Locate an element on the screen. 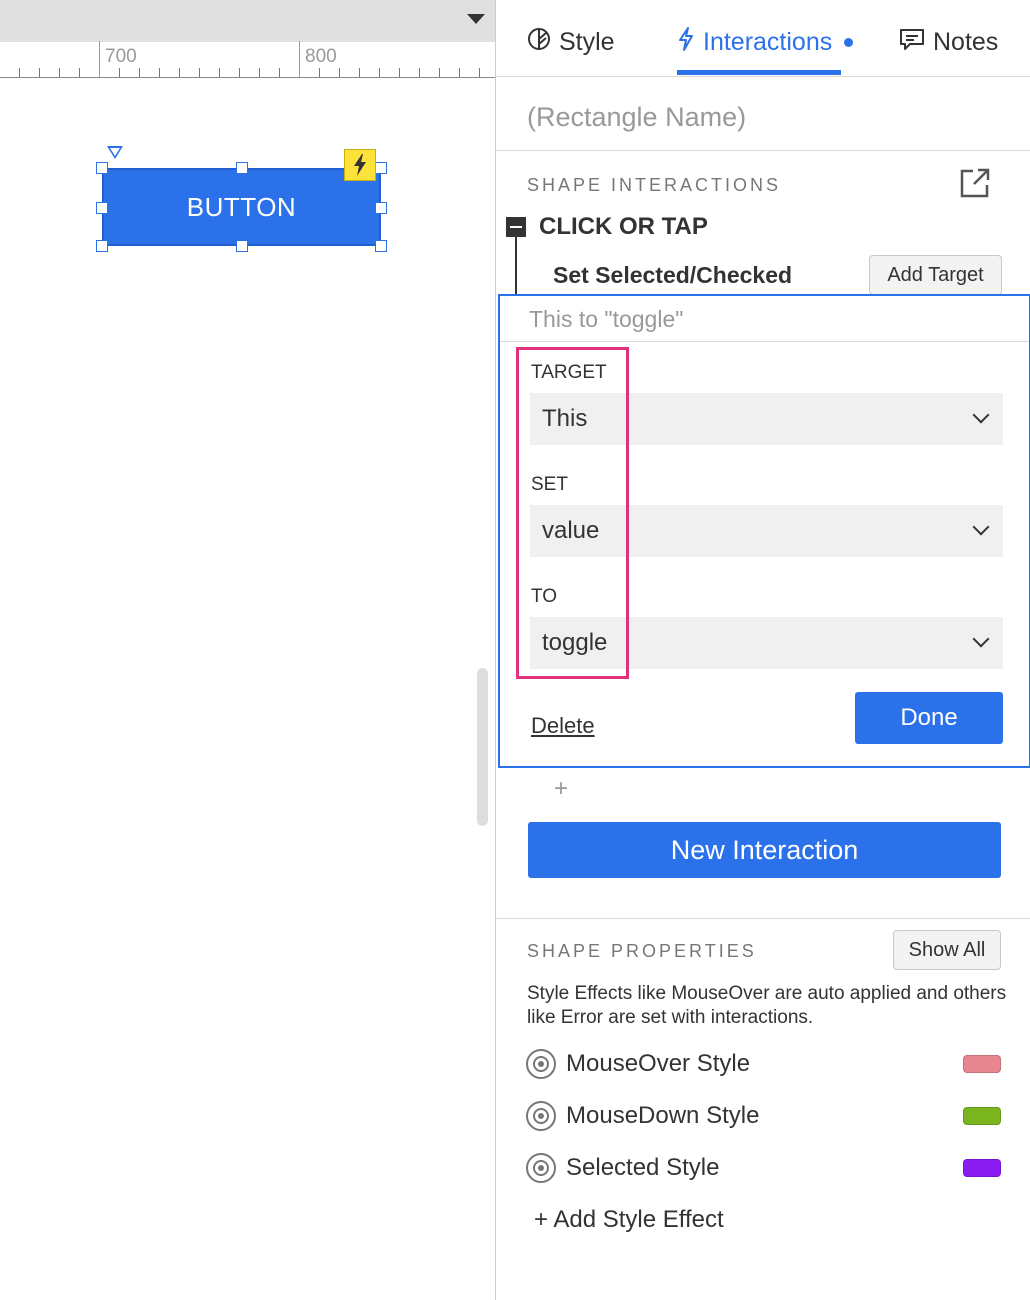  tree-connector-line is located at coordinates (516, 267).